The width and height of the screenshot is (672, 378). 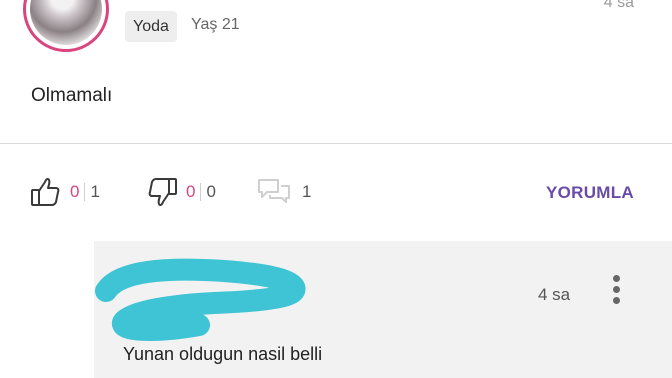 I want to click on like-button: 0 1, so click(x=65, y=192).